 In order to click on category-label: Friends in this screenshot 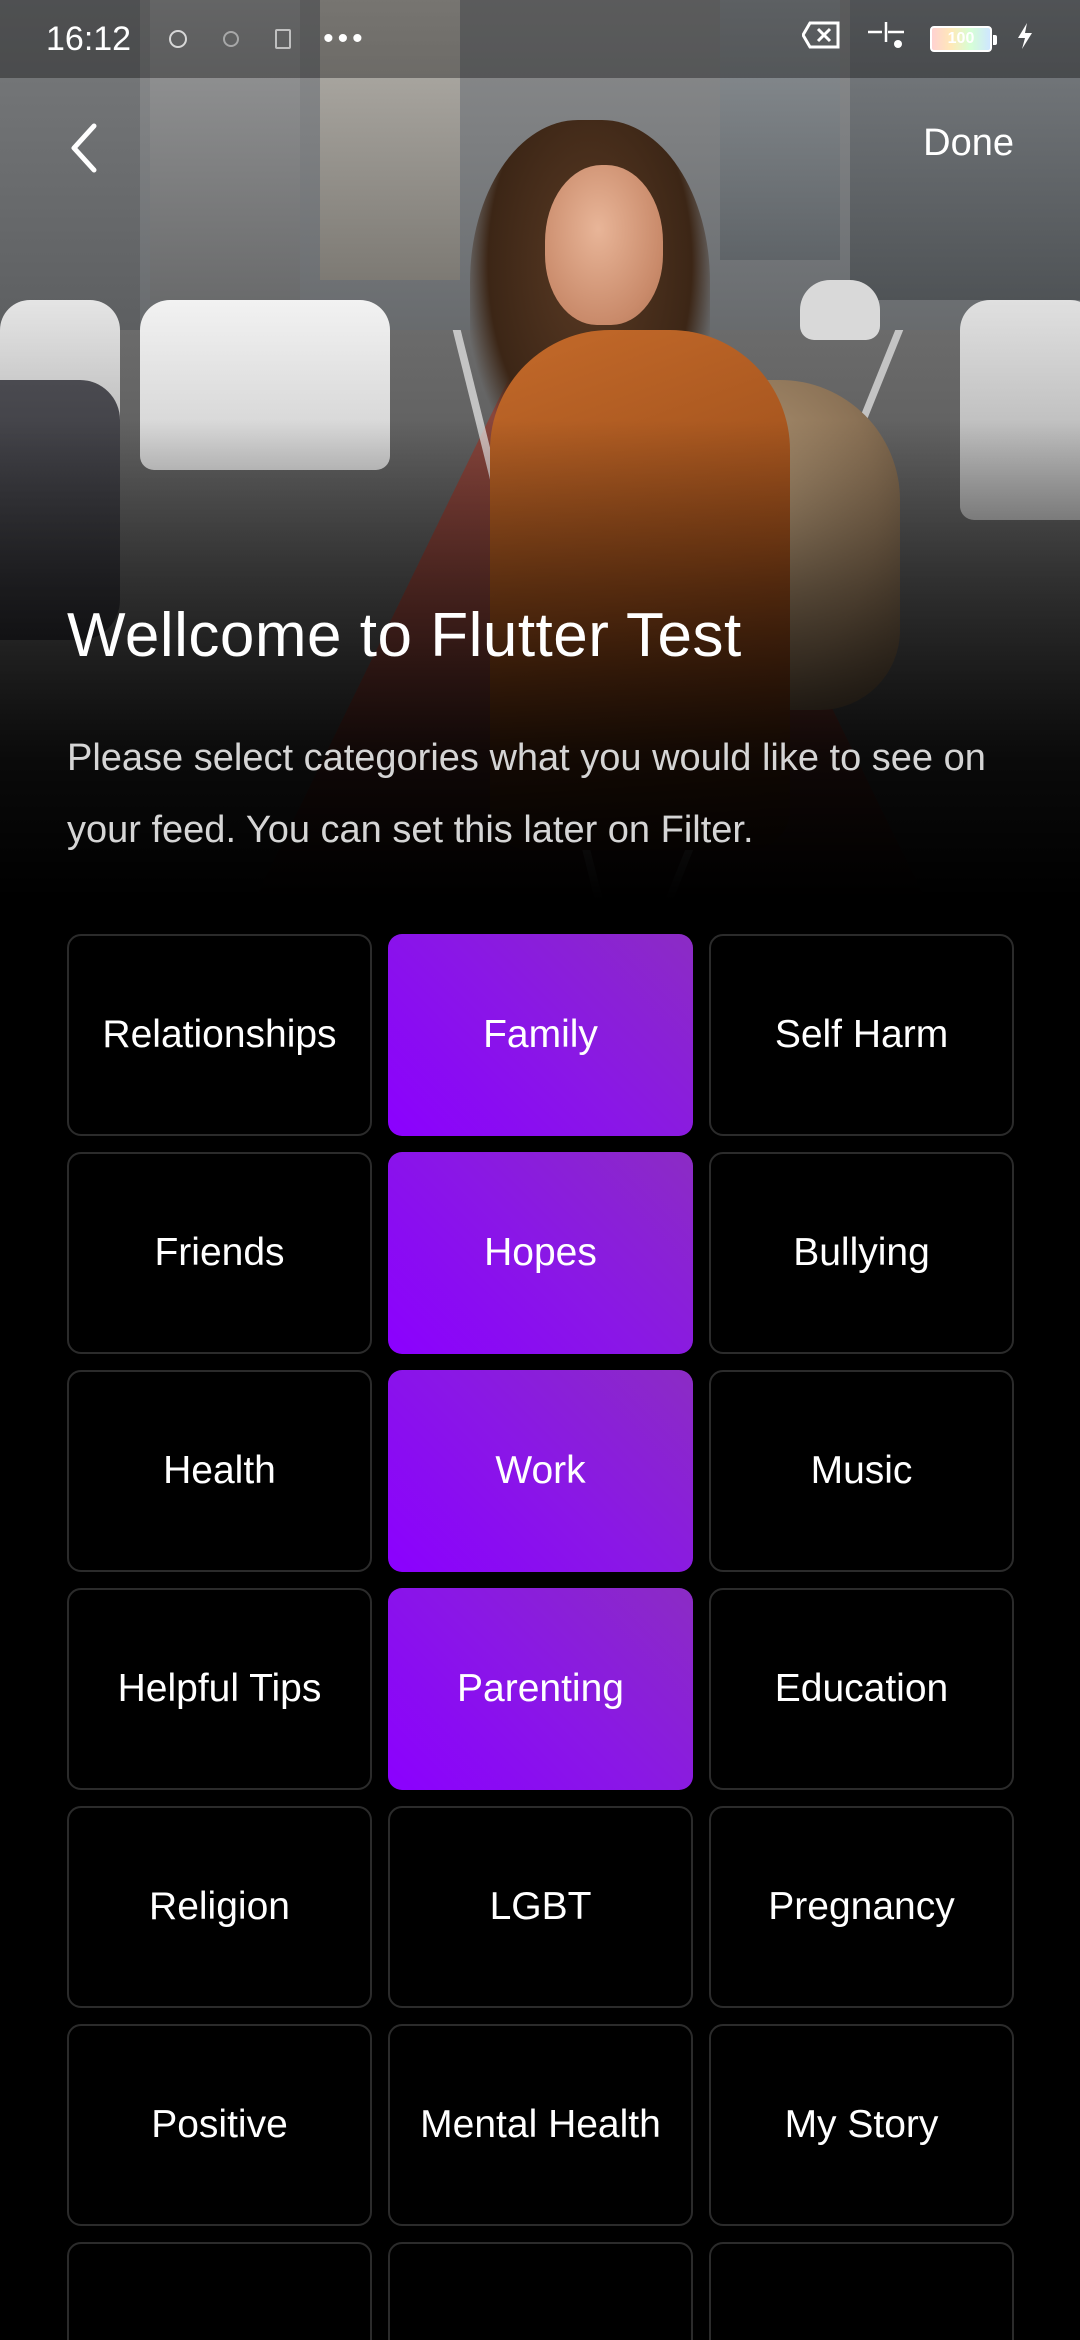, I will do `click(219, 1252)`.